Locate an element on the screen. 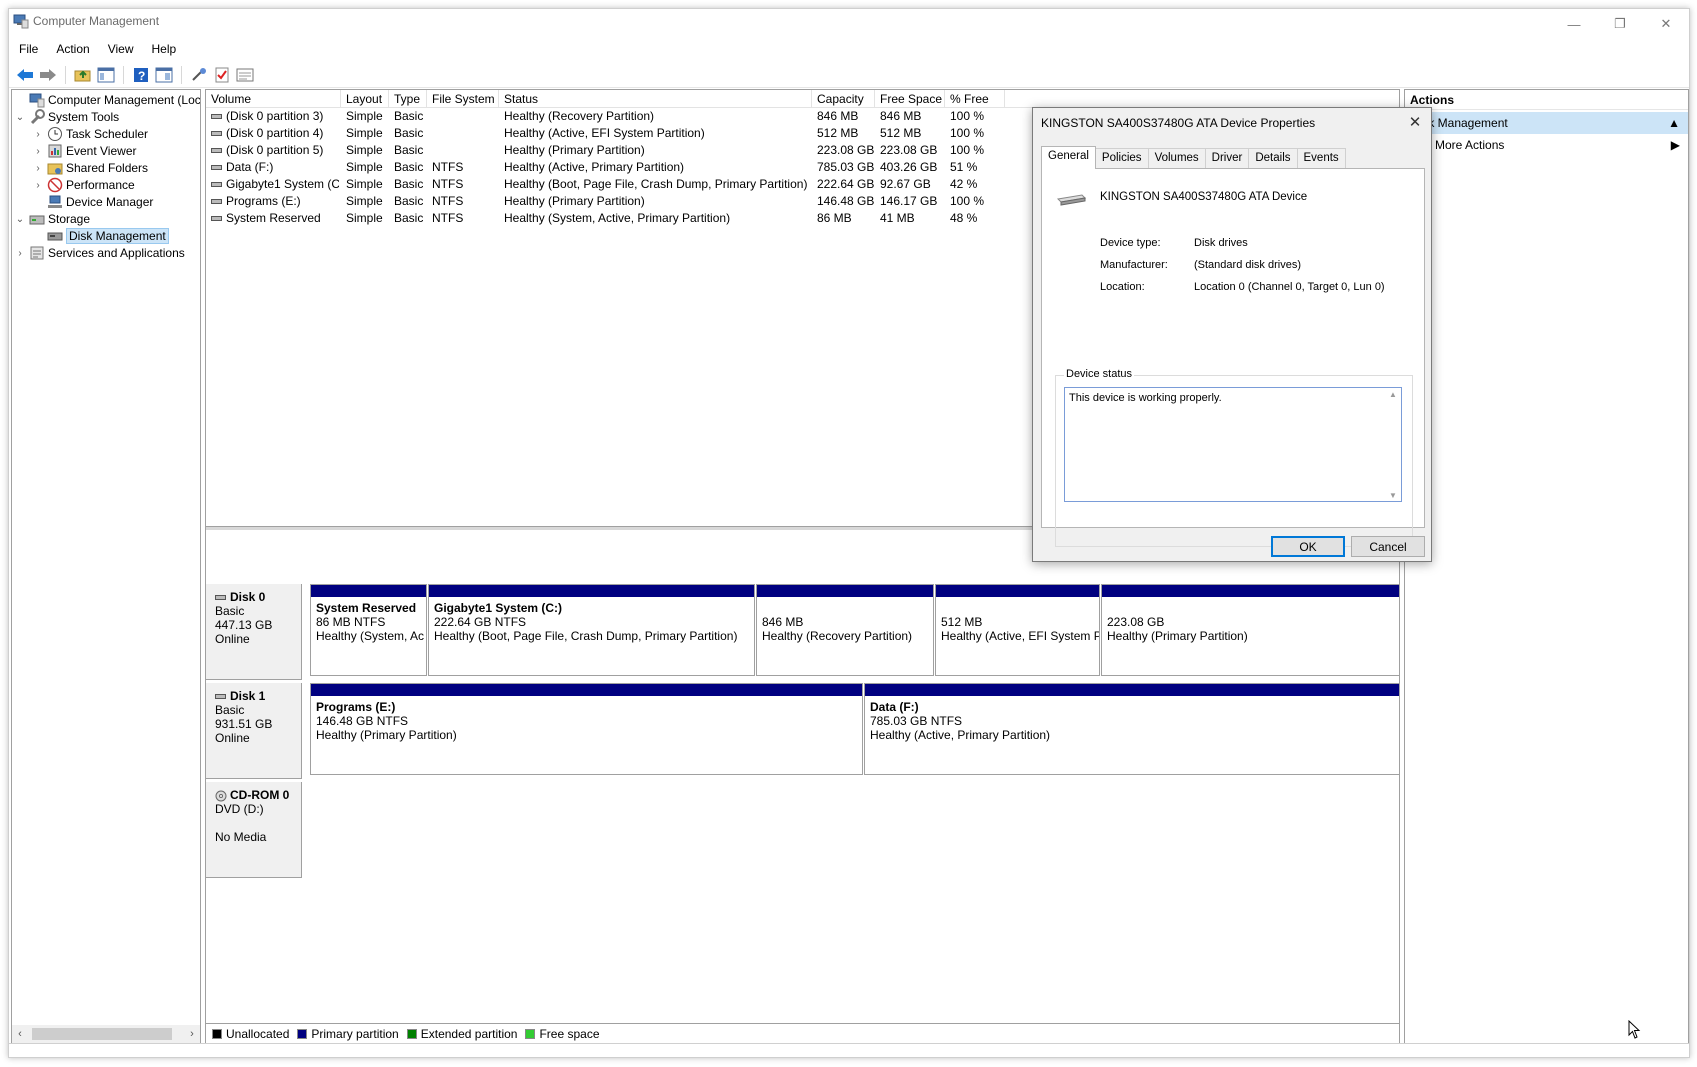  scroll-up-icon: ▲ is located at coordinates (1393, 394).